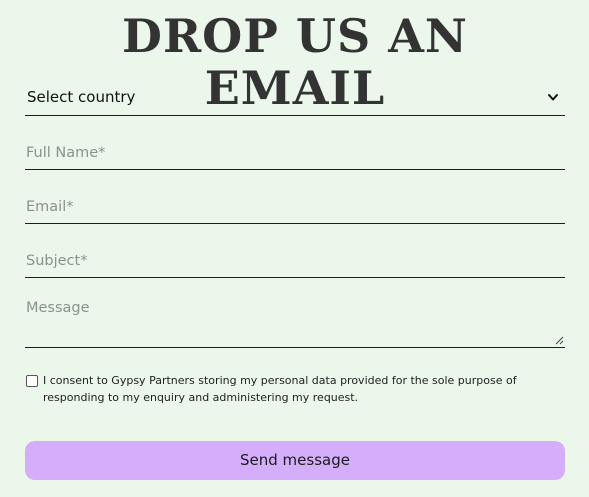 This screenshot has width=589, height=497. I want to click on full-name-field: Full Name*, so click(295, 152).